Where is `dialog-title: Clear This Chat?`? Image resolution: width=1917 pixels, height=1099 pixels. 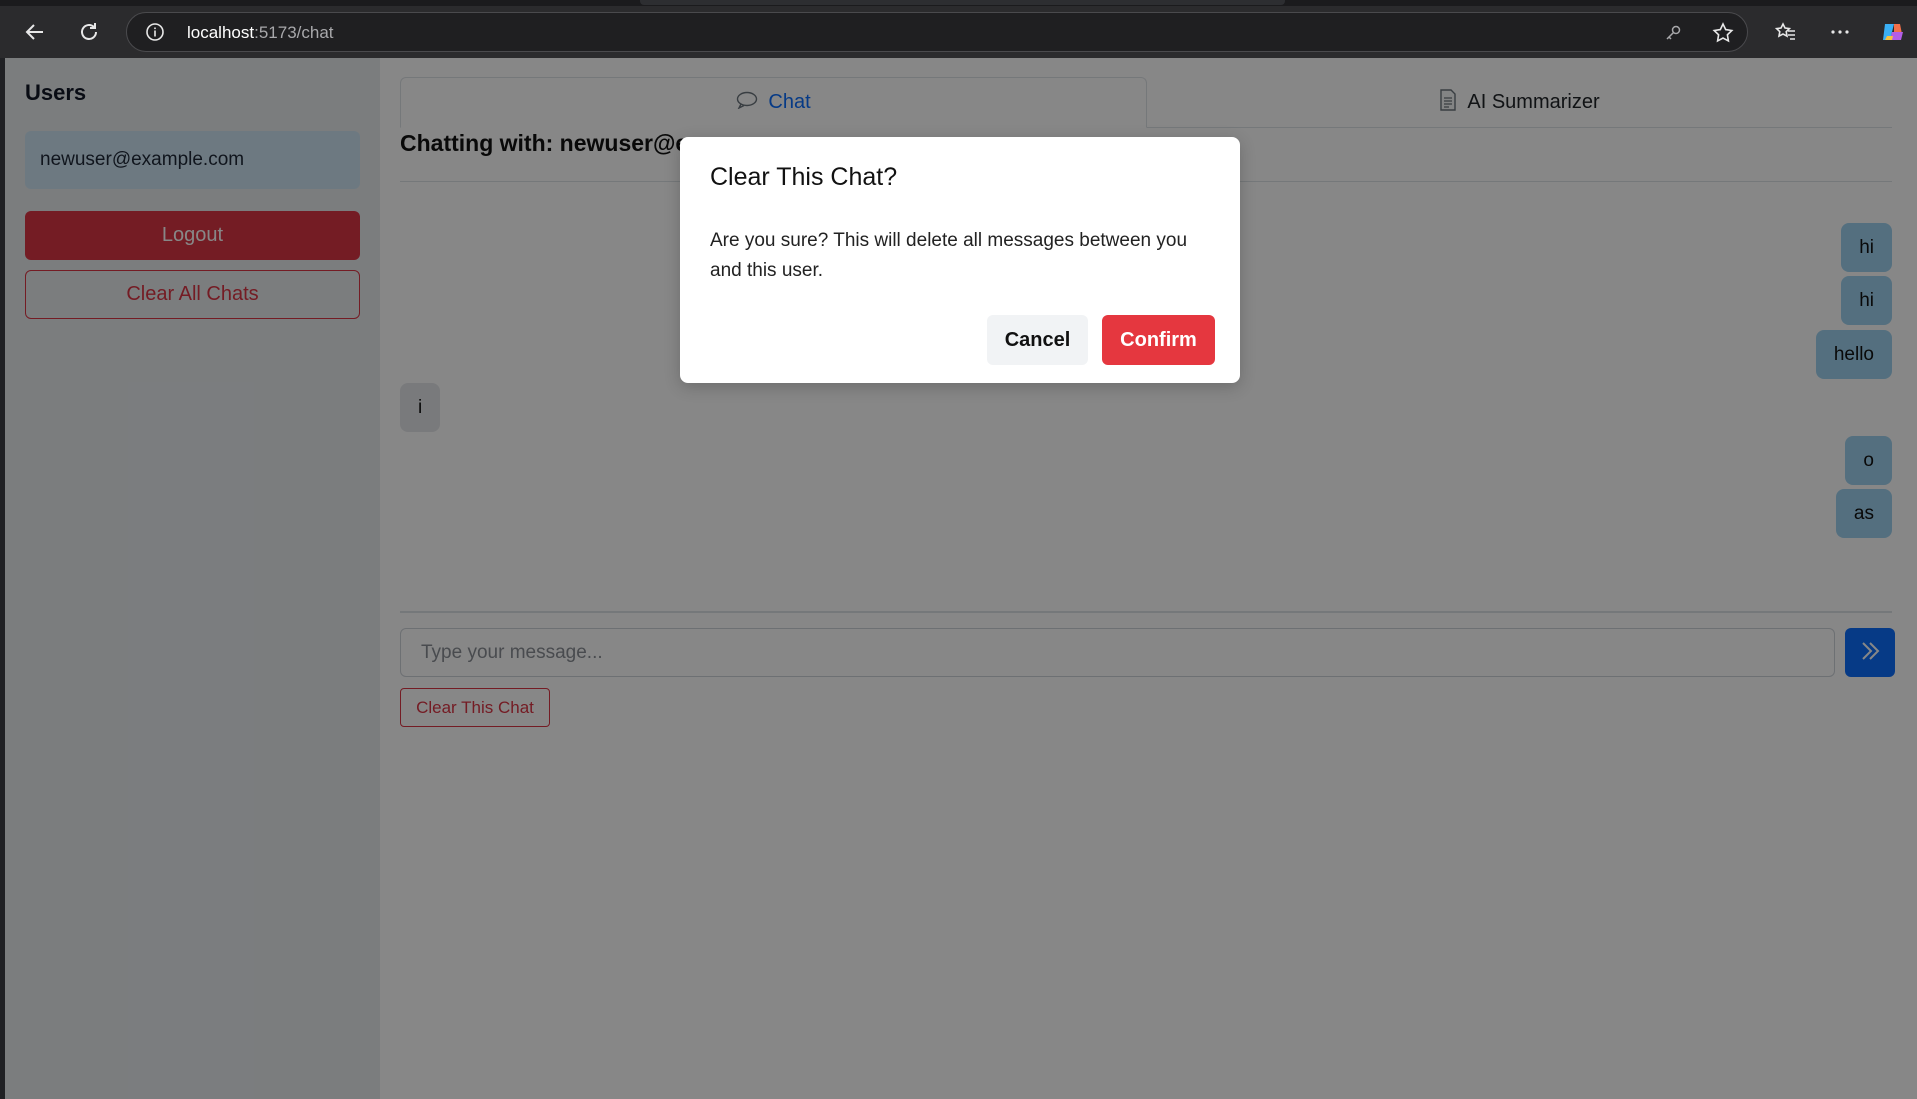 dialog-title: Clear This Chat? is located at coordinates (804, 177).